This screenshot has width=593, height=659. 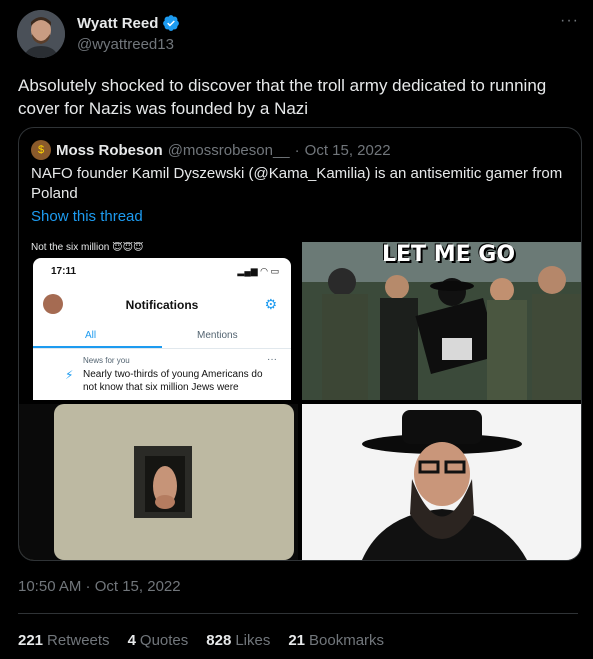 What do you see at coordinates (109, 150) in the screenshot?
I see `quote-display-name: Moss Robeson` at bounding box center [109, 150].